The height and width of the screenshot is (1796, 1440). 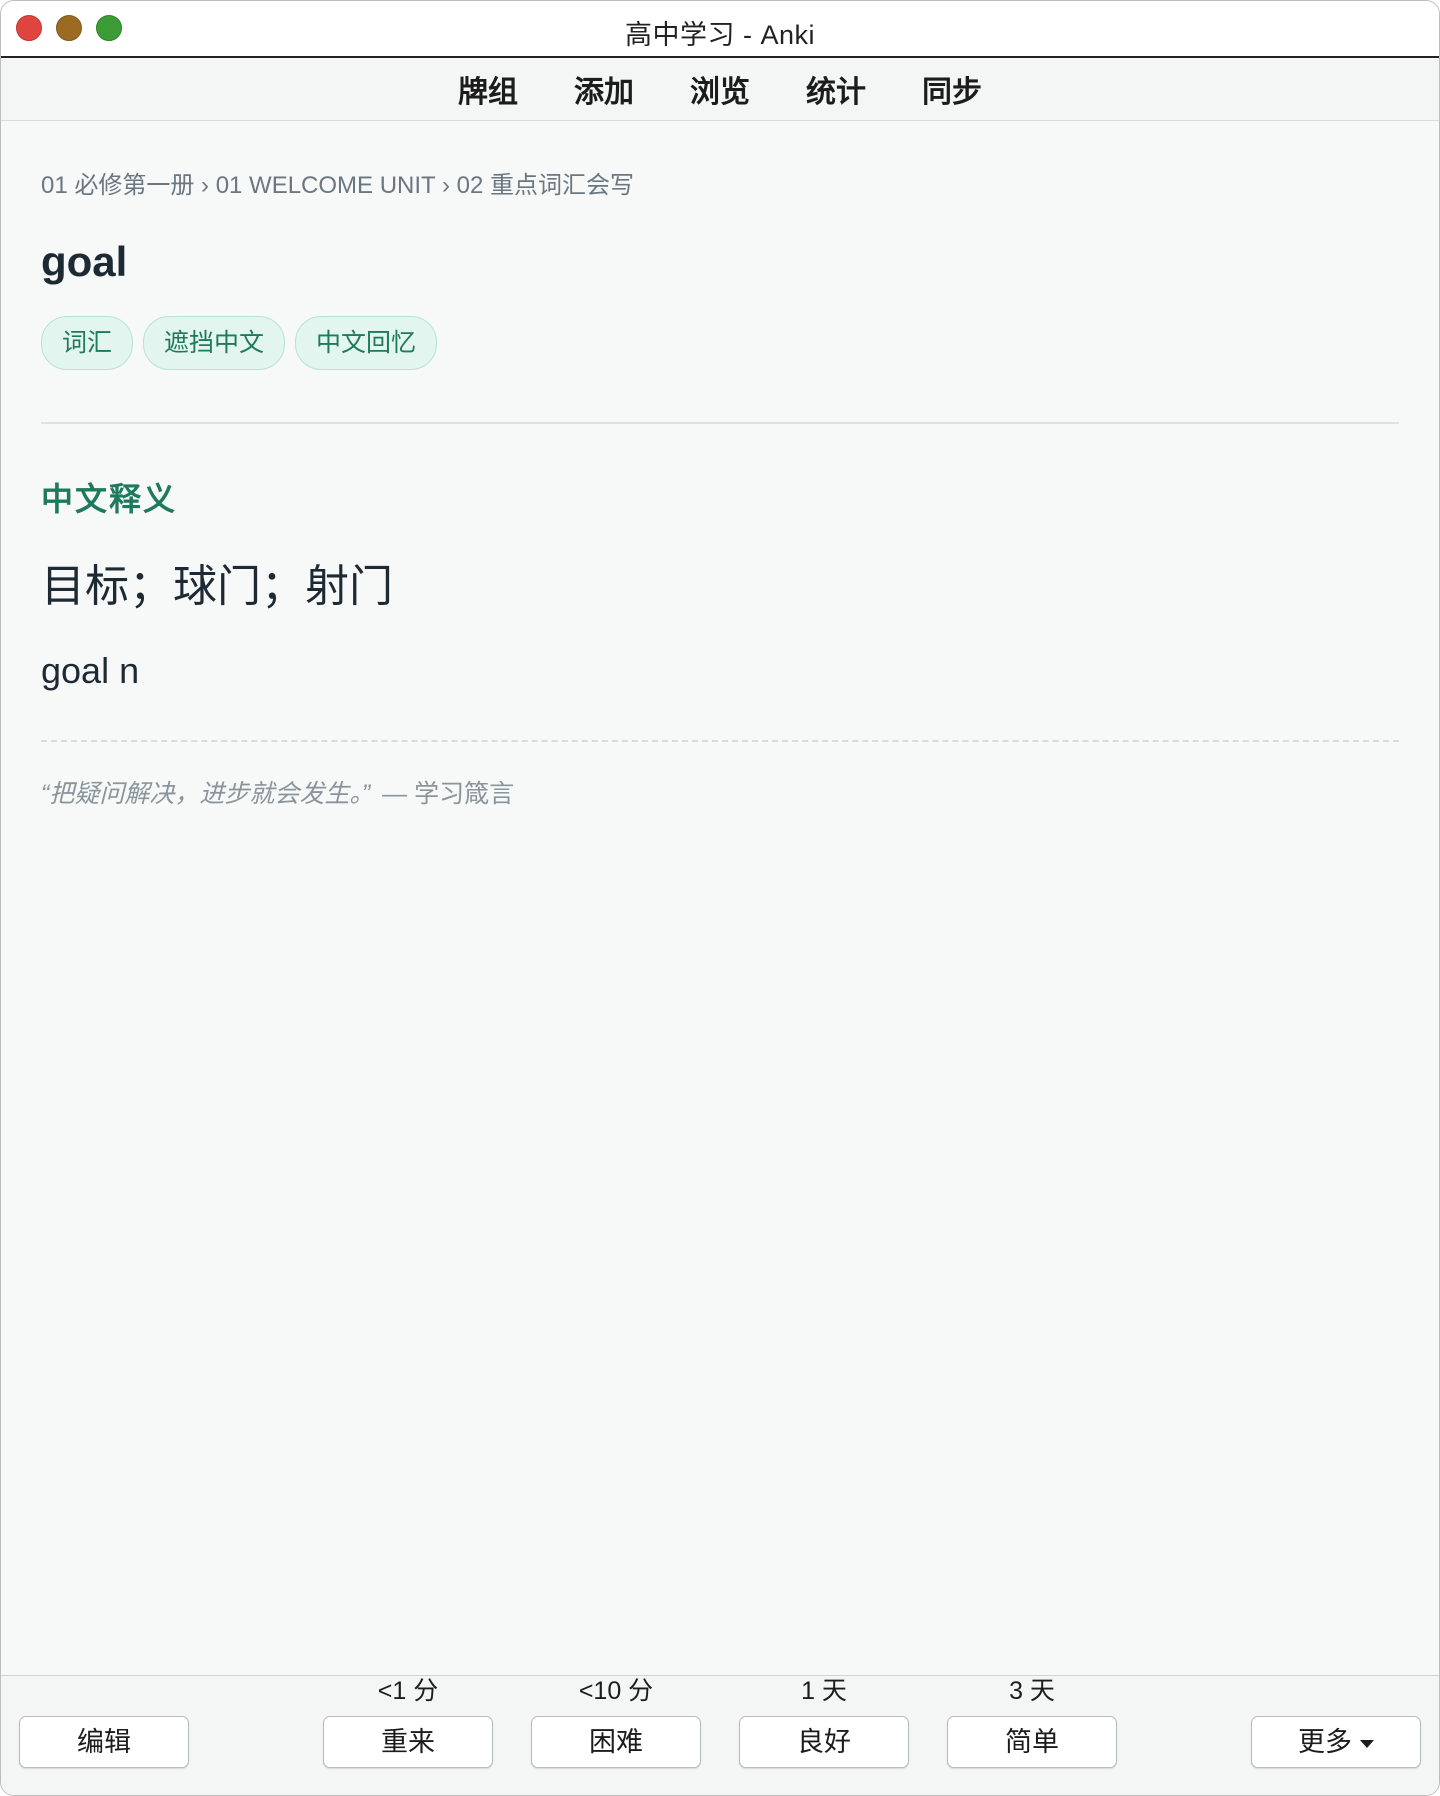 What do you see at coordinates (87, 343) in the screenshot?
I see `tag-chip: 词汇` at bounding box center [87, 343].